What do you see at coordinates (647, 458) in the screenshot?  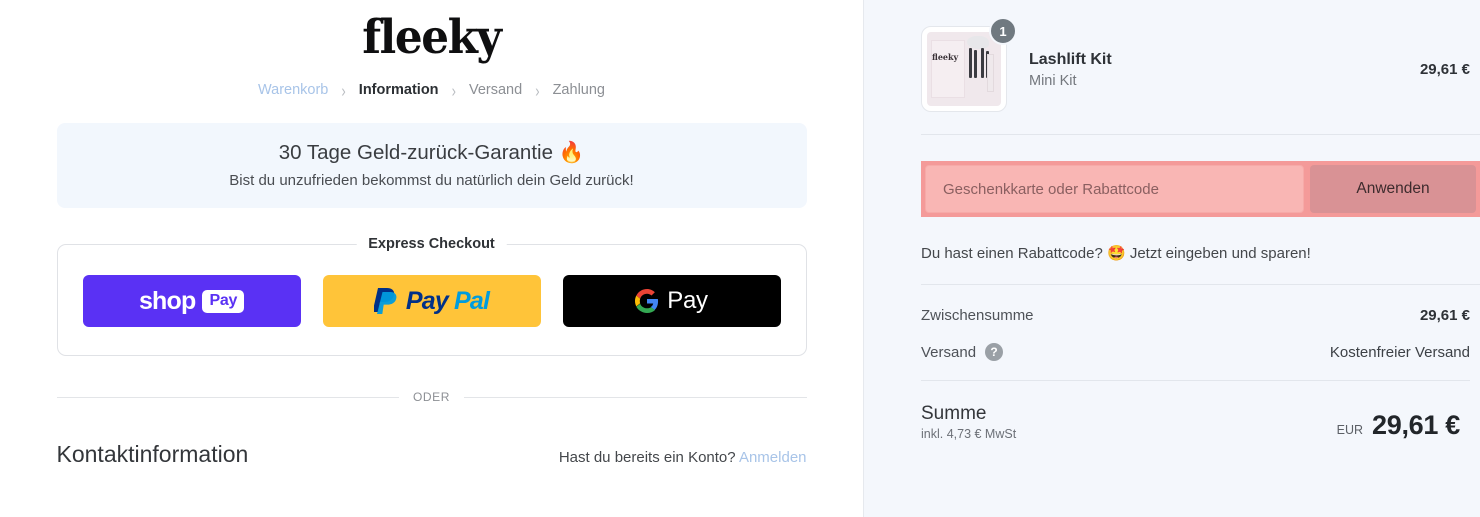 I see `existing-account-question: Hast du bereits ein Konto?` at bounding box center [647, 458].